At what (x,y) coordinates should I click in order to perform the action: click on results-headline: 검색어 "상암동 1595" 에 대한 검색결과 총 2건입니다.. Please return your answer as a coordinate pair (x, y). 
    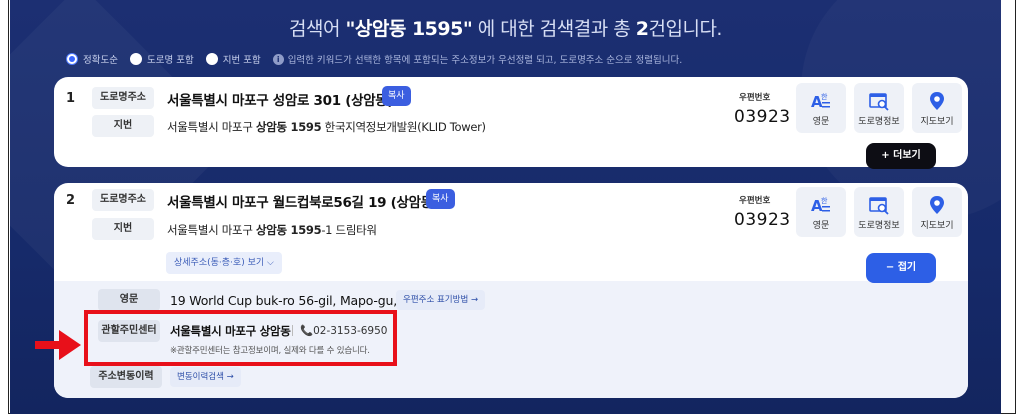
    Looking at the image, I should click on (505, 29).